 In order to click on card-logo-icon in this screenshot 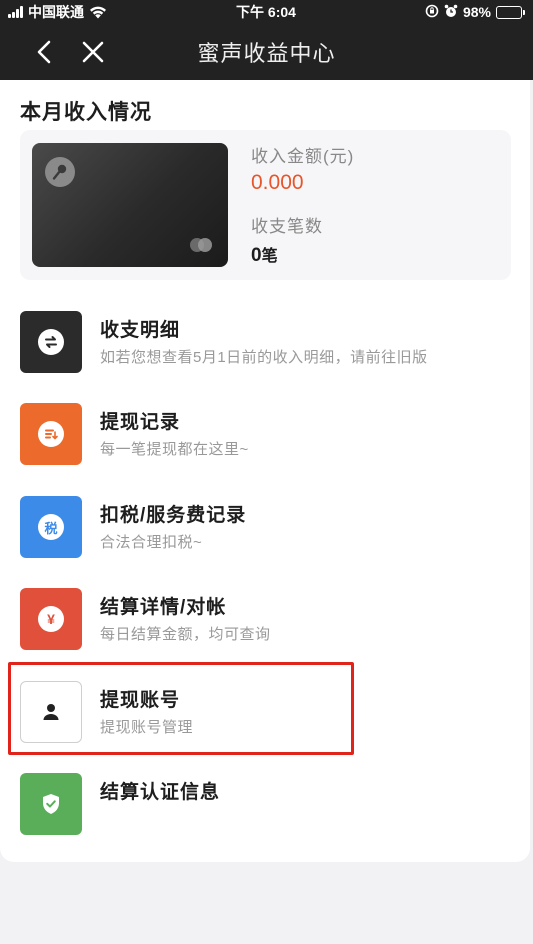, I will do `click(201, 245)`.